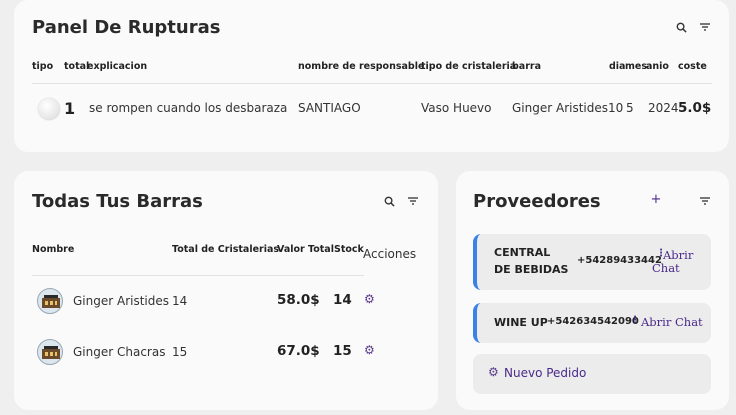 This screenshot has width=736, height=415. What do you see at coordinates (531, 261) in the screenshot?
I see `provider-name: CENTRAL DE BEBIDAS` at bounding box center [531, 261].